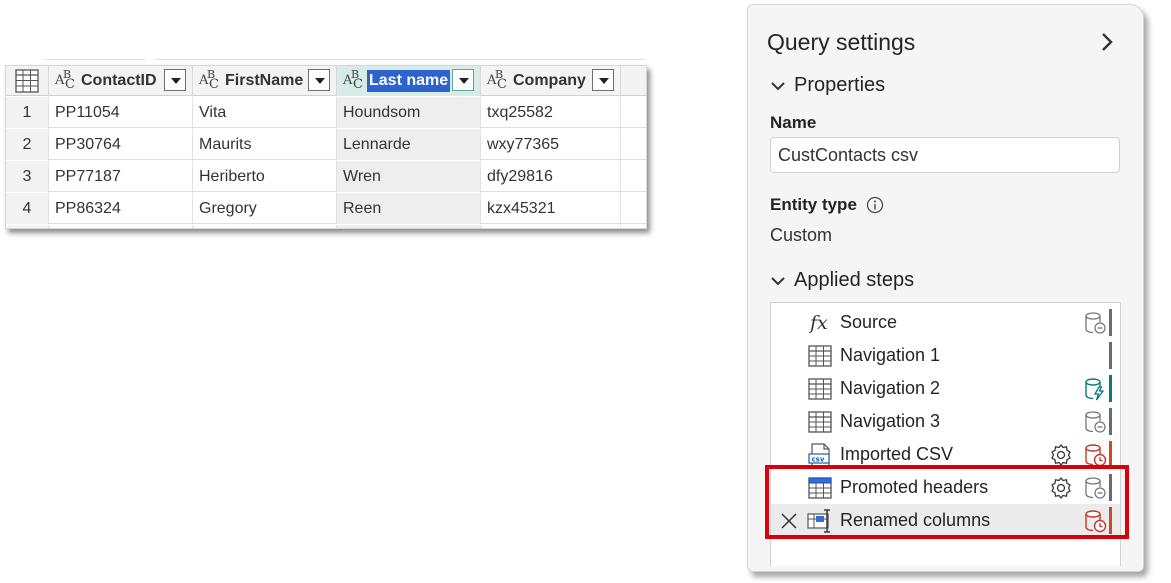 This screenshot has height=583, width=1171. I want to click on collapse-panel-chevron-right-icon, so click(1107, 42).